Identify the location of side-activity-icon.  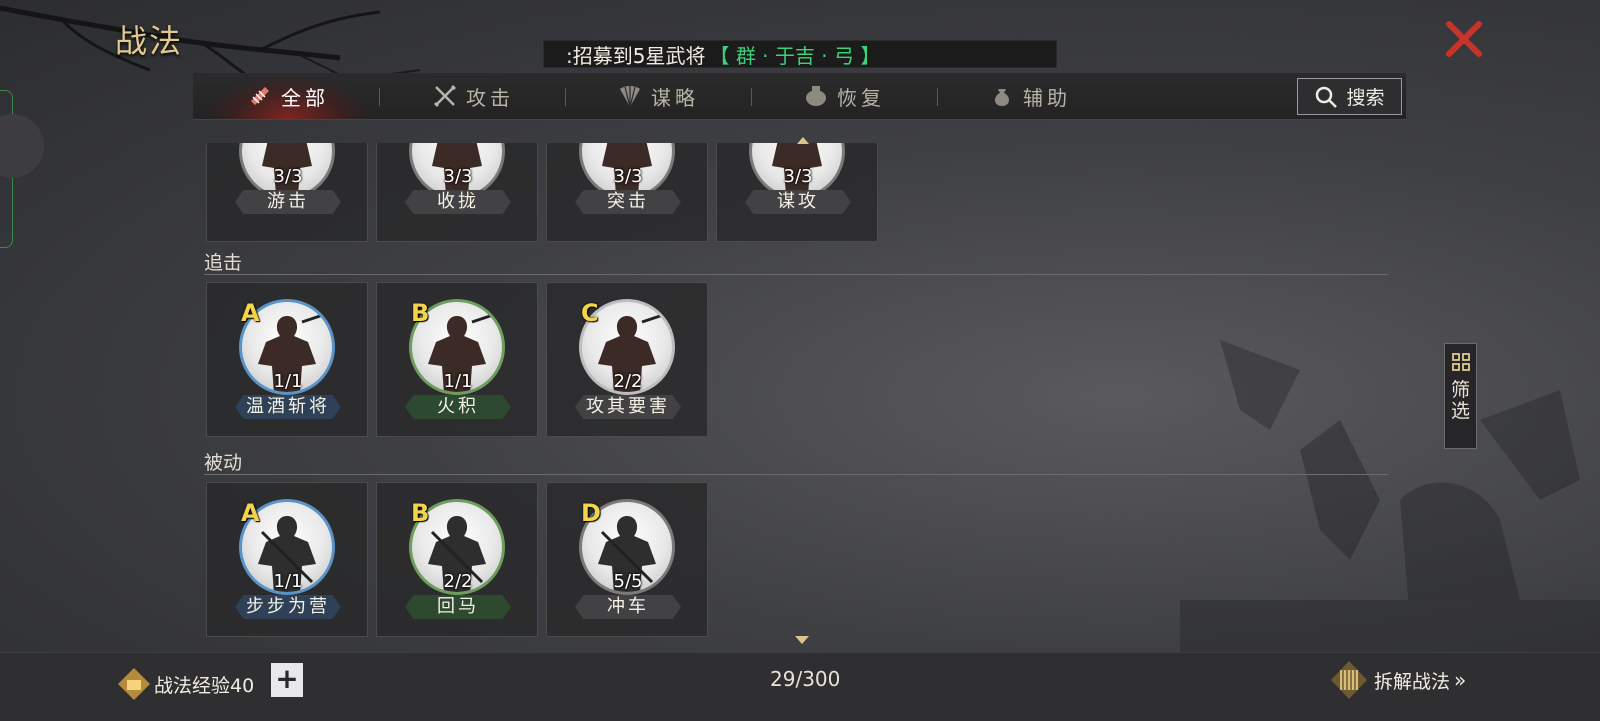
(22, 146).